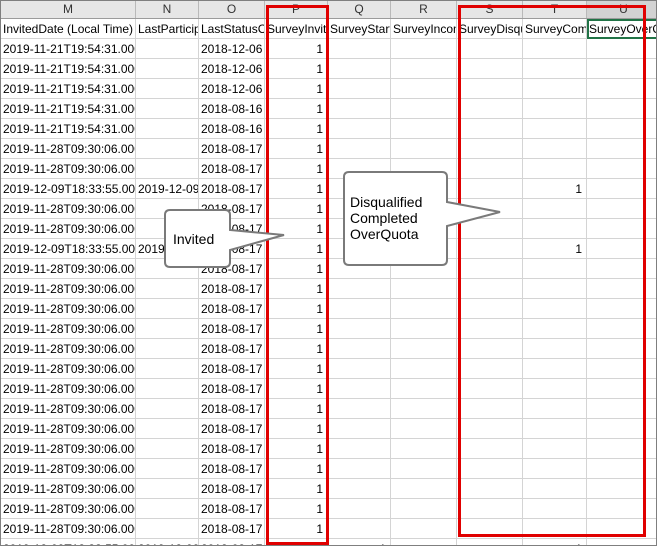  Describe the element at coordinates (555, 29) in the screenshot. I see `field-name-cell: SurveyCompleted` at that location.